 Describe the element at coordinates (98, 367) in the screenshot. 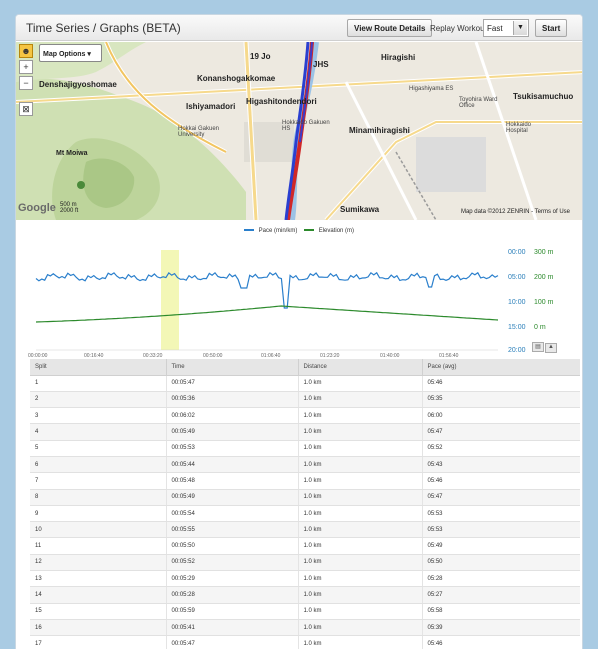

I see `column-header: Split` at that location.